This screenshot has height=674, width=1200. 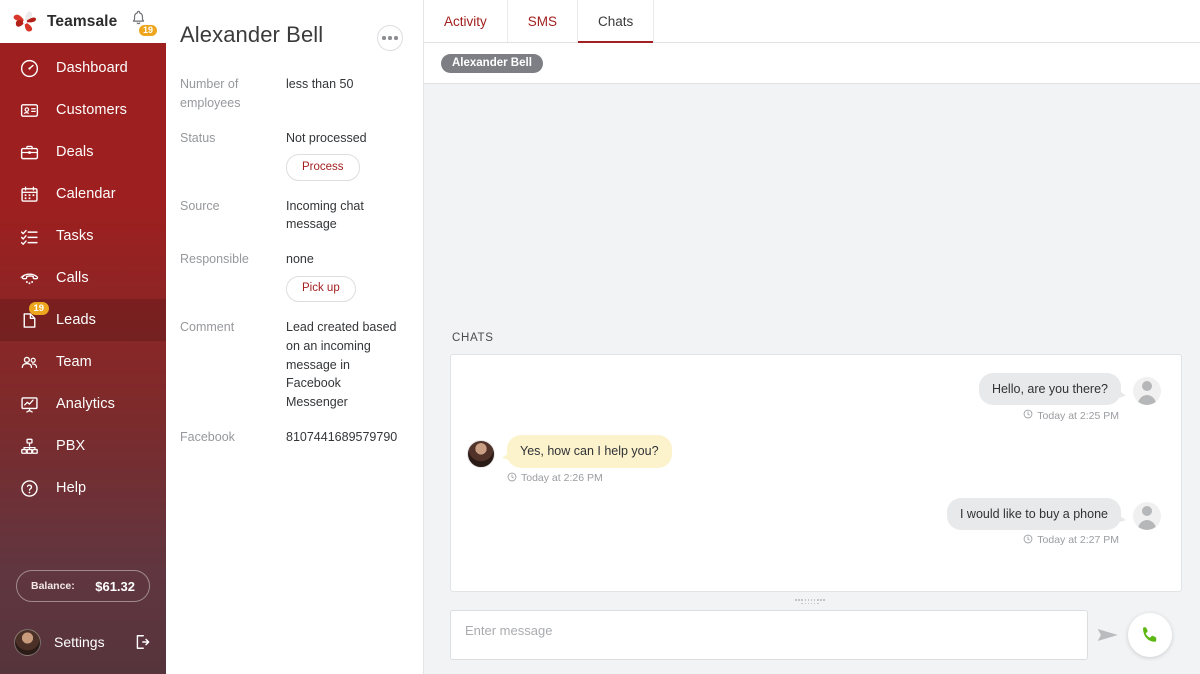 I want to click on tab-sms: SMS, so click(x=543, y=21).